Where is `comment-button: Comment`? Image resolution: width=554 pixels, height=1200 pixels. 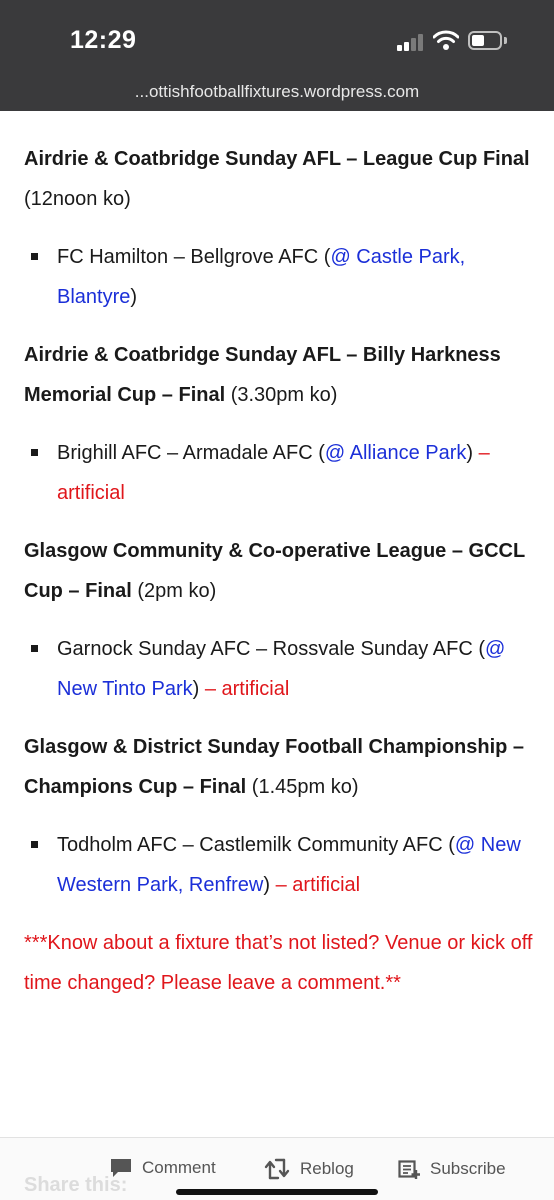
comment-button: Comment is located at coordinates (163, 1168).